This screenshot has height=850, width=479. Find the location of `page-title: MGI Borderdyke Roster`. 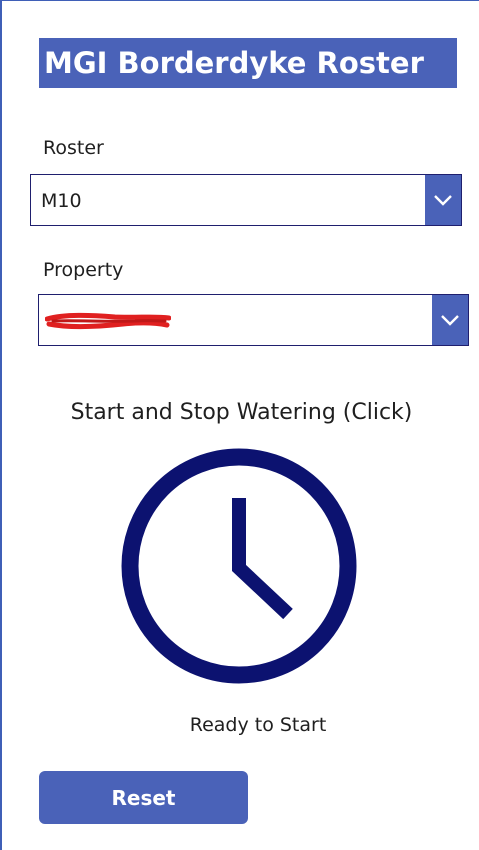

page-title: MGI Borderdyke Roster is located at coordinates (248, 63).